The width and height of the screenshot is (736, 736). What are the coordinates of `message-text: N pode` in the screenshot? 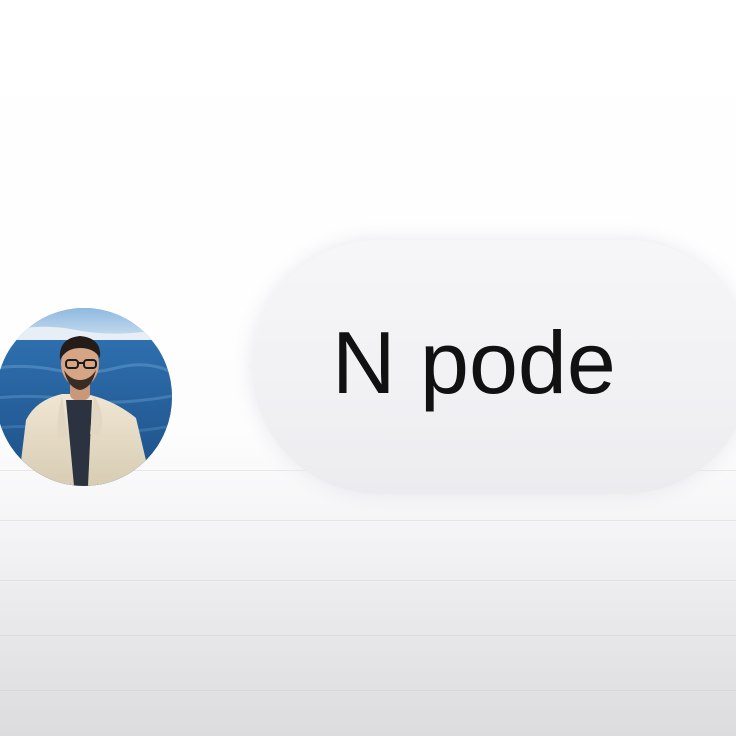 It's located at (474, 362).